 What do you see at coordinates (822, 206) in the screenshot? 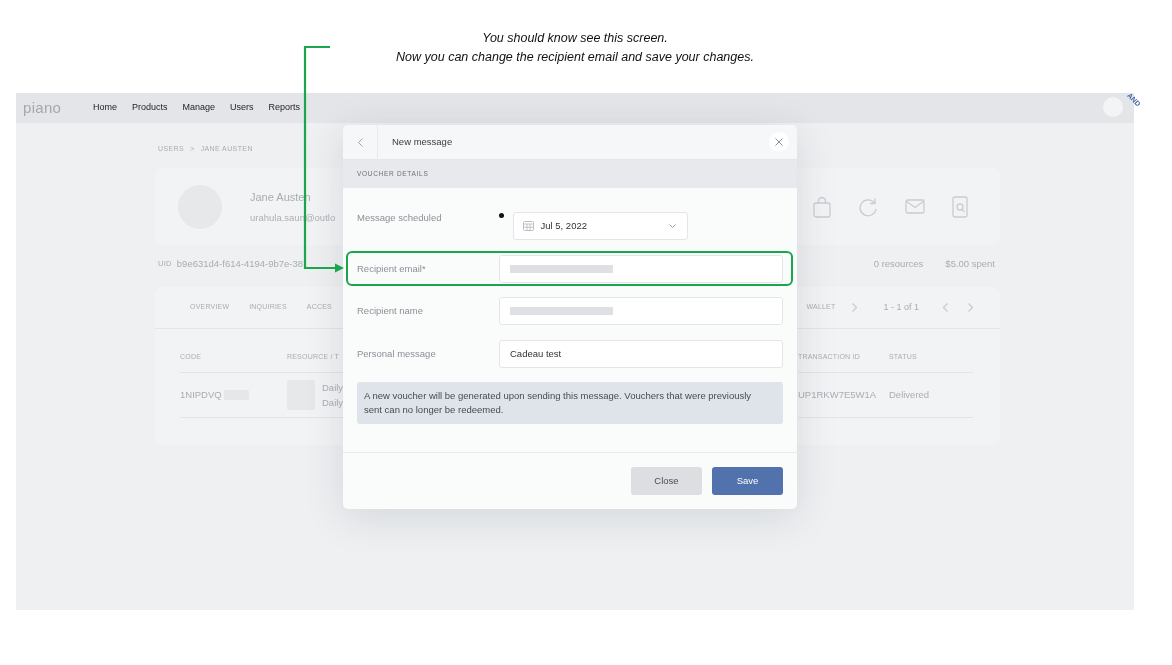
I see `bag-icon` at bounding box center [822, 206].